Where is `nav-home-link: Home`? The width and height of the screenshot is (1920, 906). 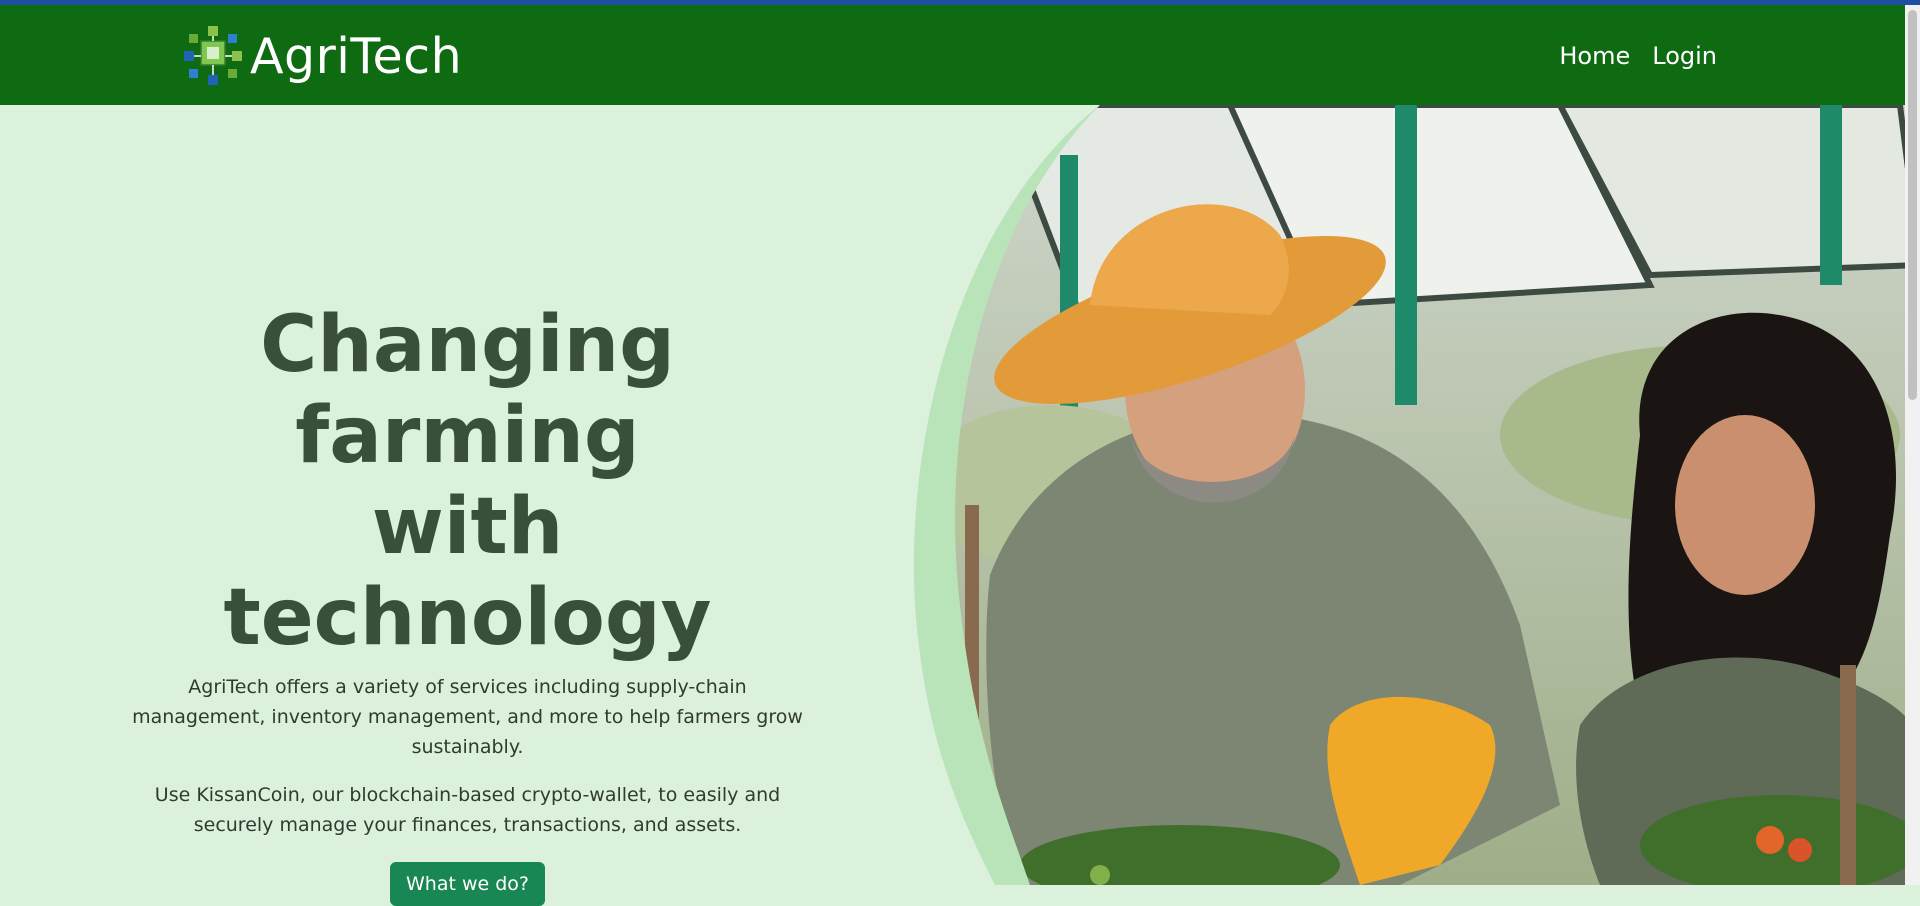 nav-home-link: Home is located at coordinates (1594, 56).